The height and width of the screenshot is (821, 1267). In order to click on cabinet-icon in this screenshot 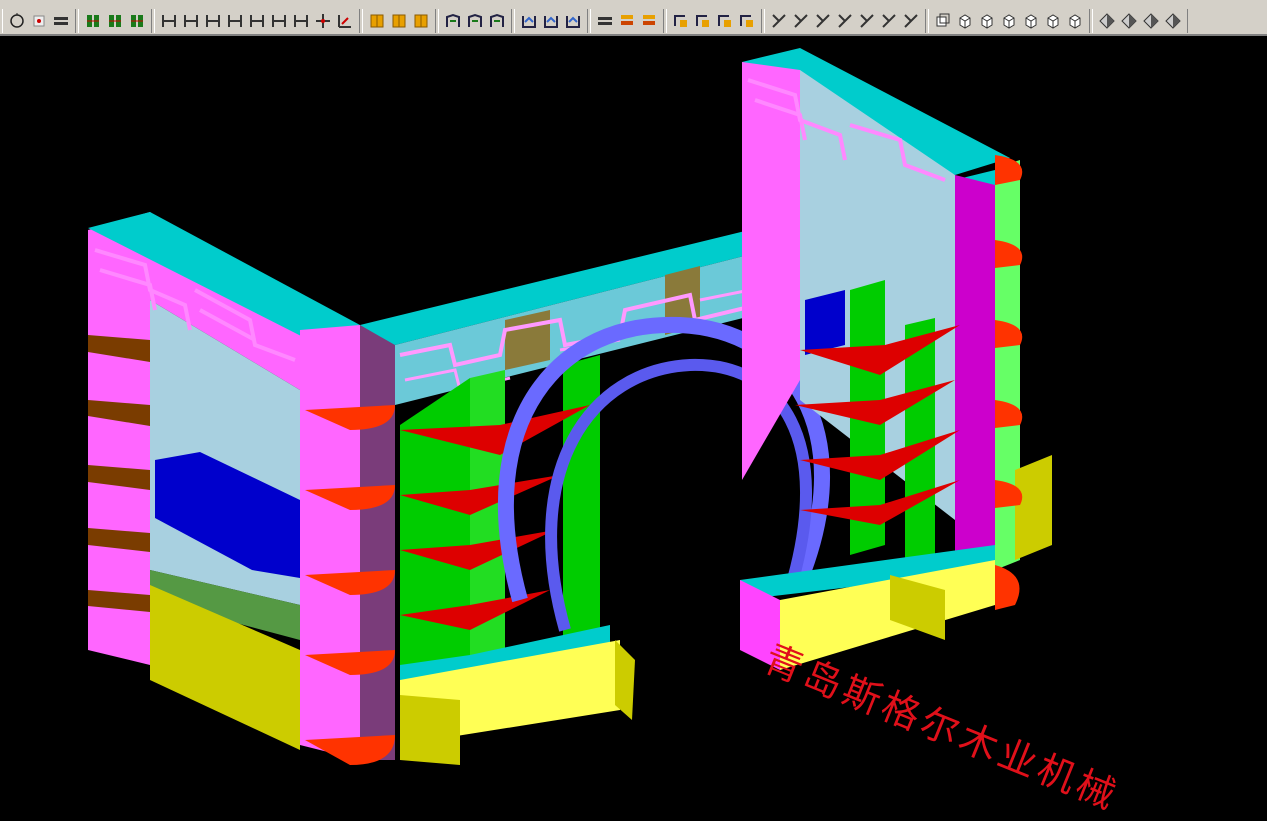, I will do `click(137, 21)`.